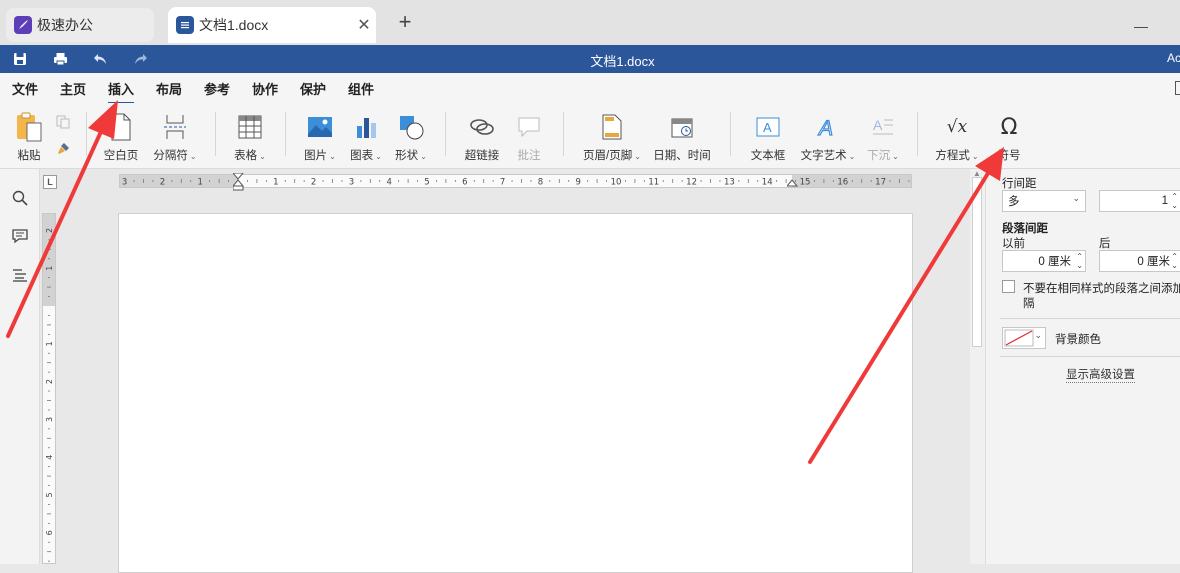 Image resolution: width=1180 pixels, height=573 pixels. I want to click on ruler-number: 14, so click(767, 183).